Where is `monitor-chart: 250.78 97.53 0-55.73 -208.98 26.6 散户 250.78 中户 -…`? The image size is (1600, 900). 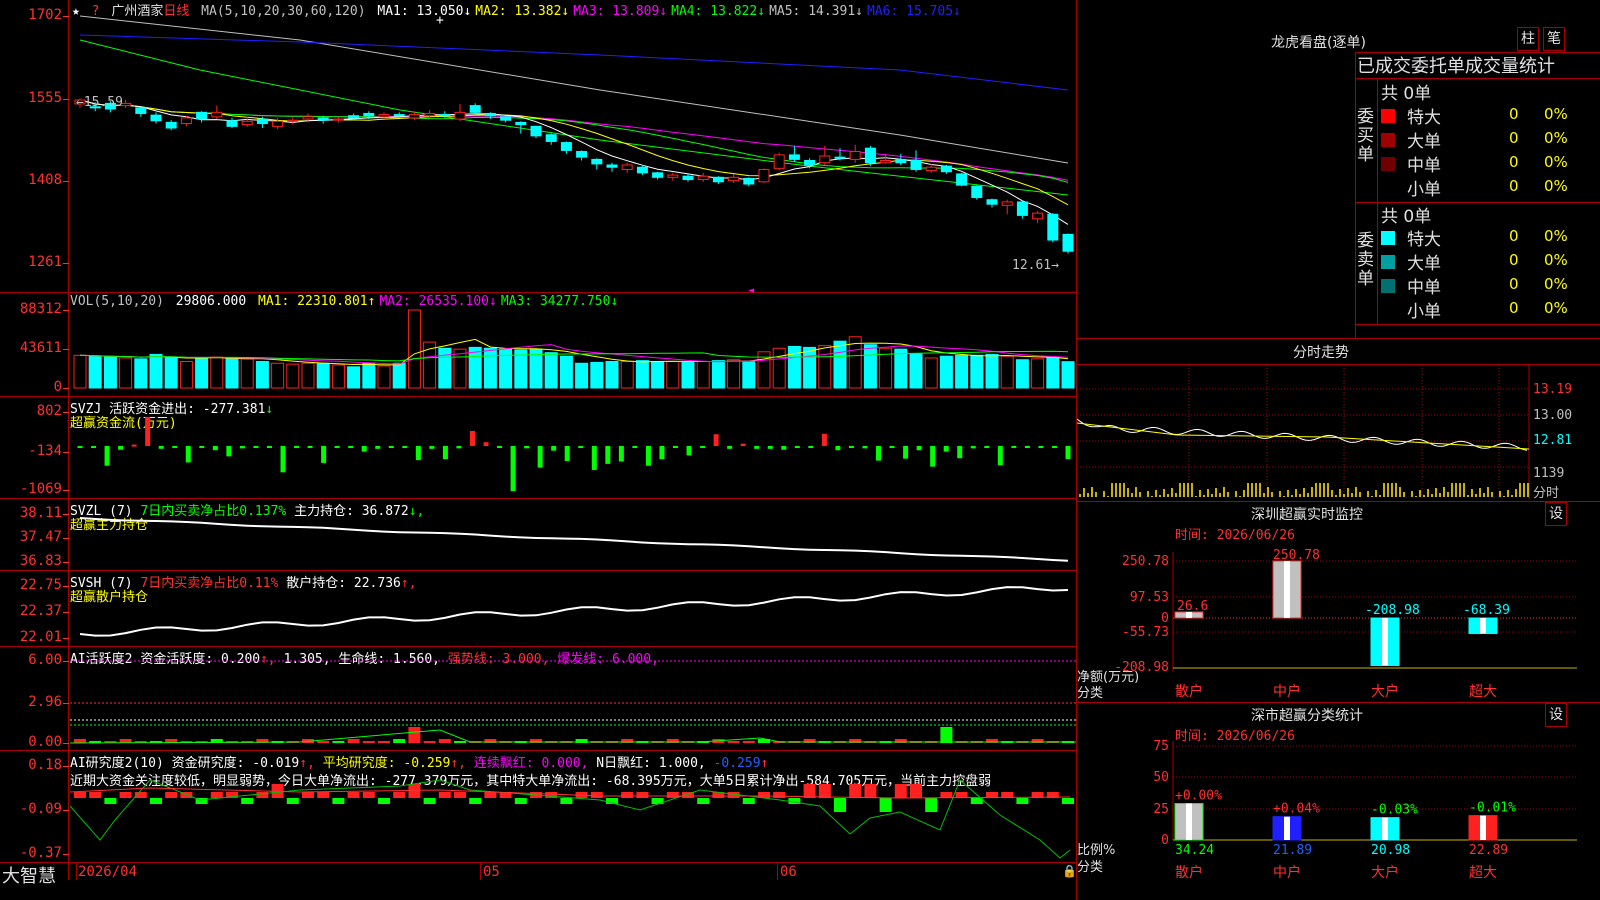
monitor-chart: 250.78 97.53 0-55.73 -208.98 26.6 散户 250.78 中户 -… is located at coordinates (1338, 602).